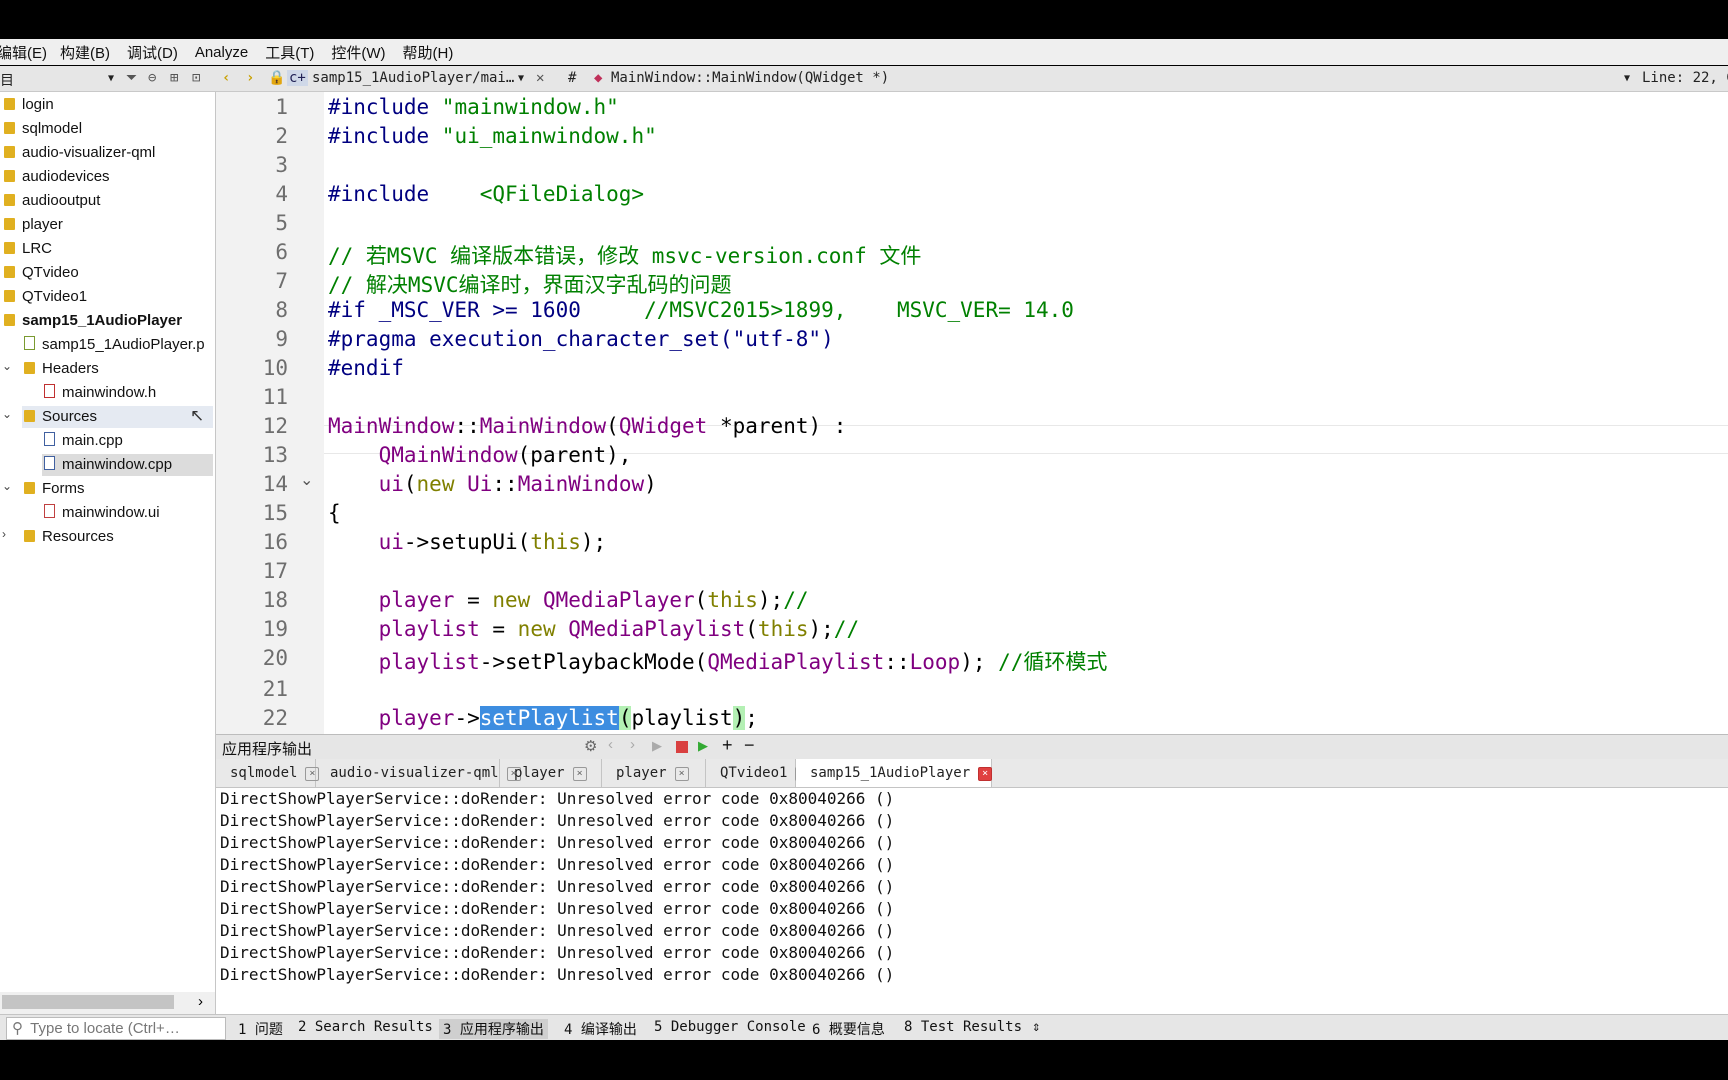 This screenshot has width=1728, height=1080. I want to click on tree-item: Forms, so click(65, 489).